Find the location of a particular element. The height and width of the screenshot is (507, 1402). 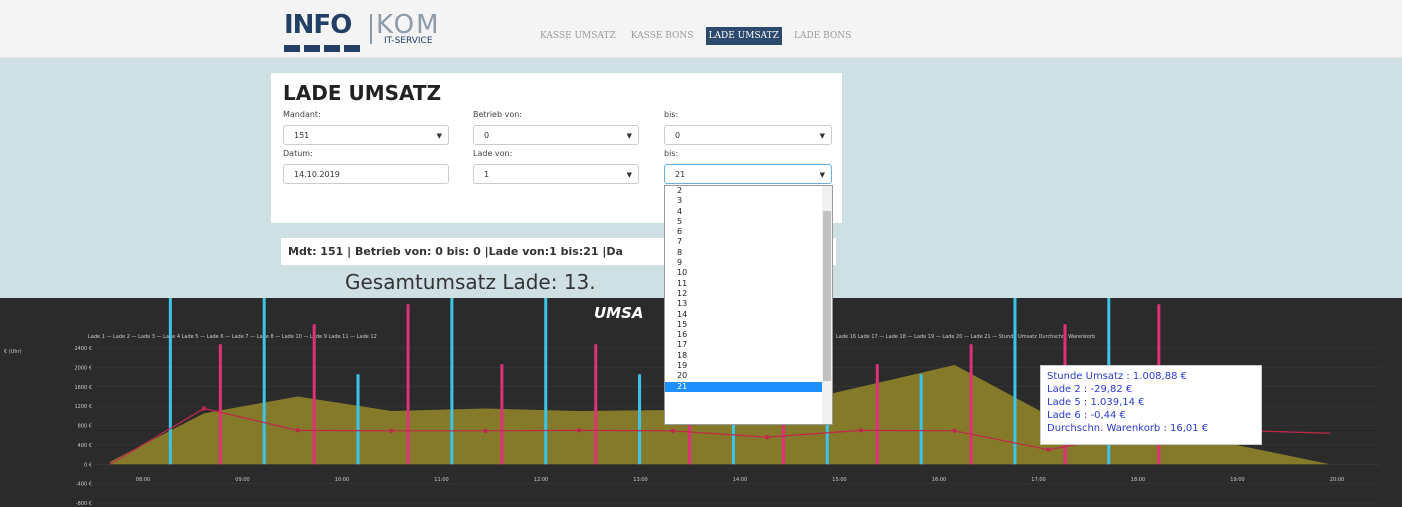

dropdown-option: 12 is located at coordinates (748, 294).